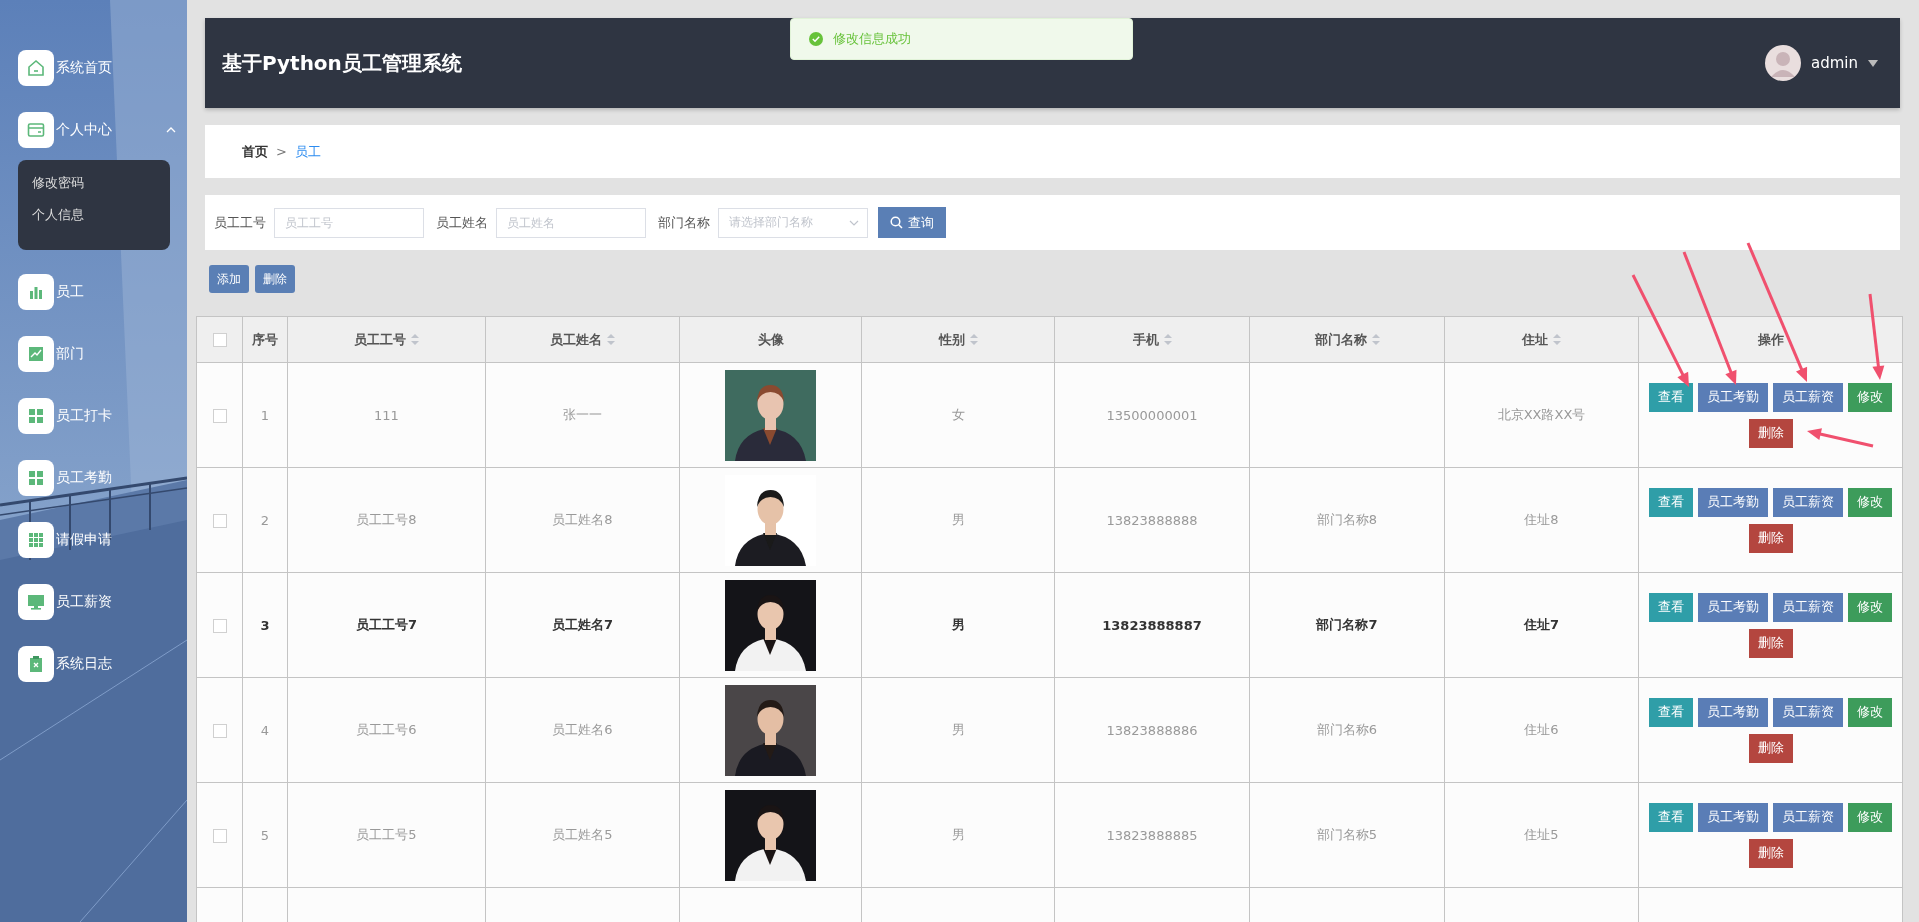 The height and width of the screenshot is (922, 1919). I want to click on sidebar-item: 部门, so click(97, 354).